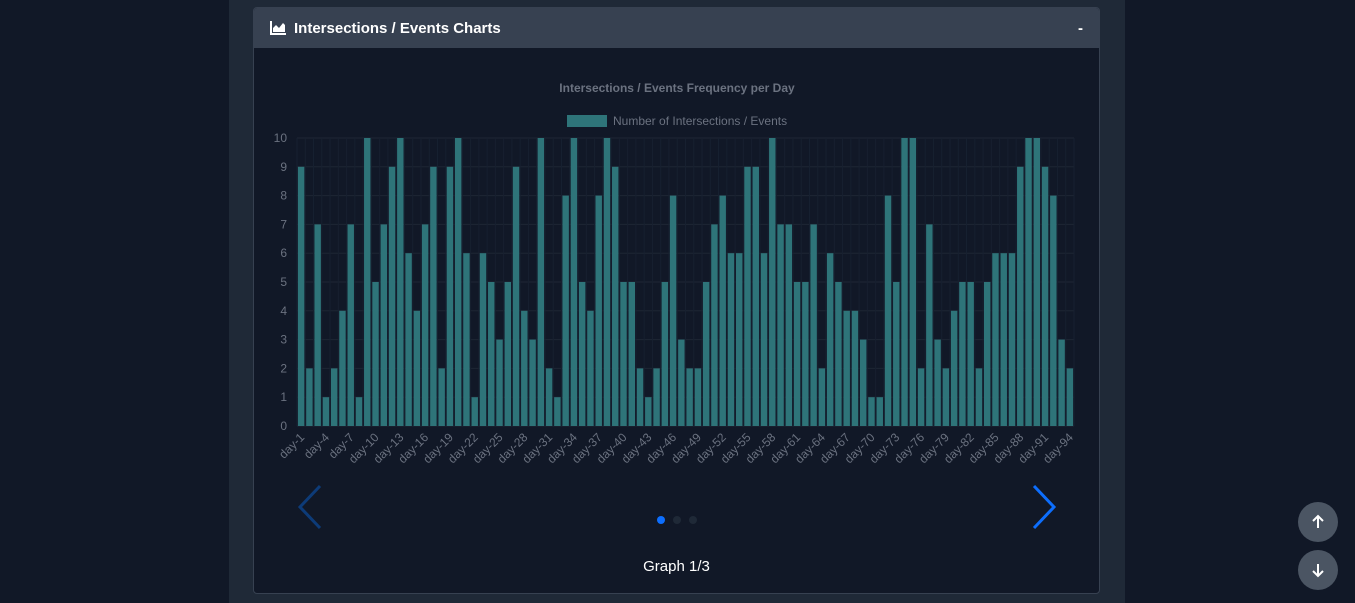 This screenshot has width=1355, height=603. What do you see at coordinates (397, 28) in the screenshot?
I see `card-title: Intersections / Events Charts` at bounding box center [397, 28].